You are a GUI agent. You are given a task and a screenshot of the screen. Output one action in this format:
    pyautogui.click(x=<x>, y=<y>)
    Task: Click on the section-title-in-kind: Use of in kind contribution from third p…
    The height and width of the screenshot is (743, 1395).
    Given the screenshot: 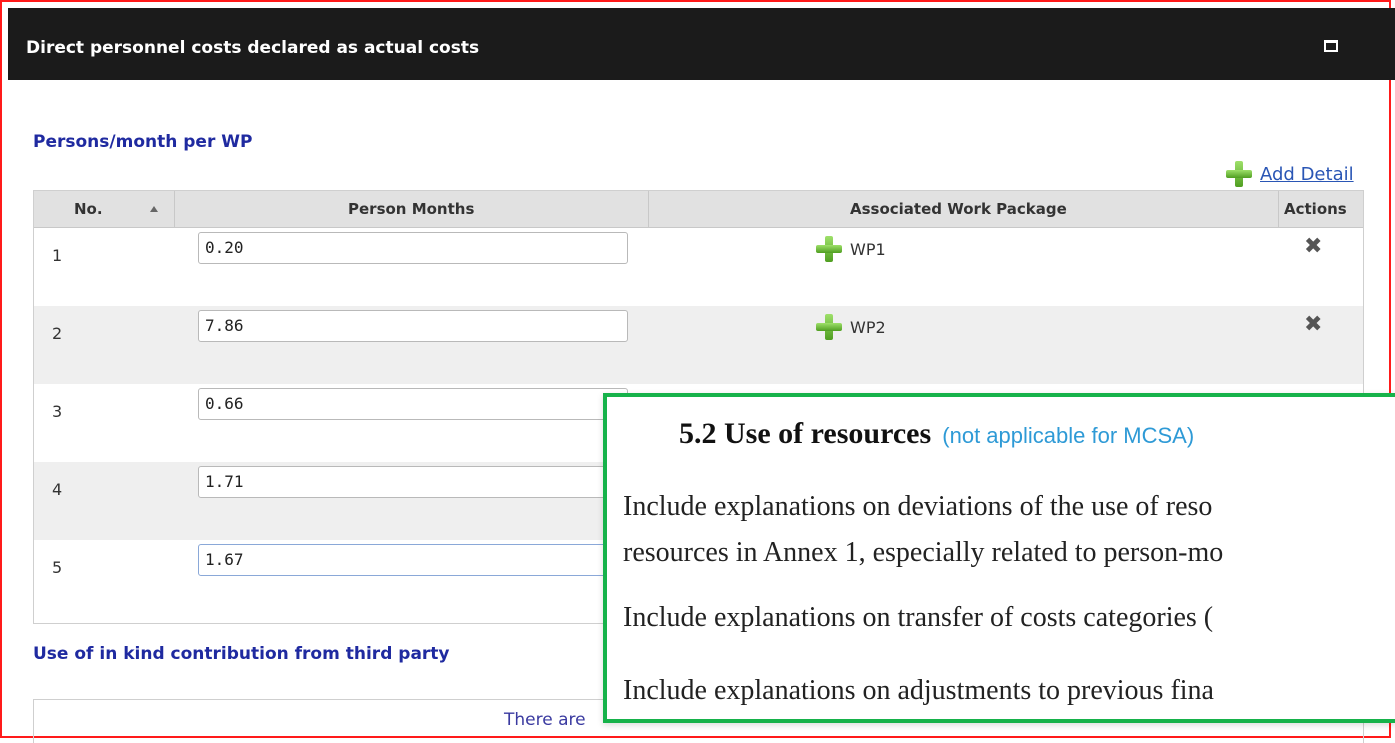 What is the action you would take?
    pyautogui.click(x=241, y=654)
    